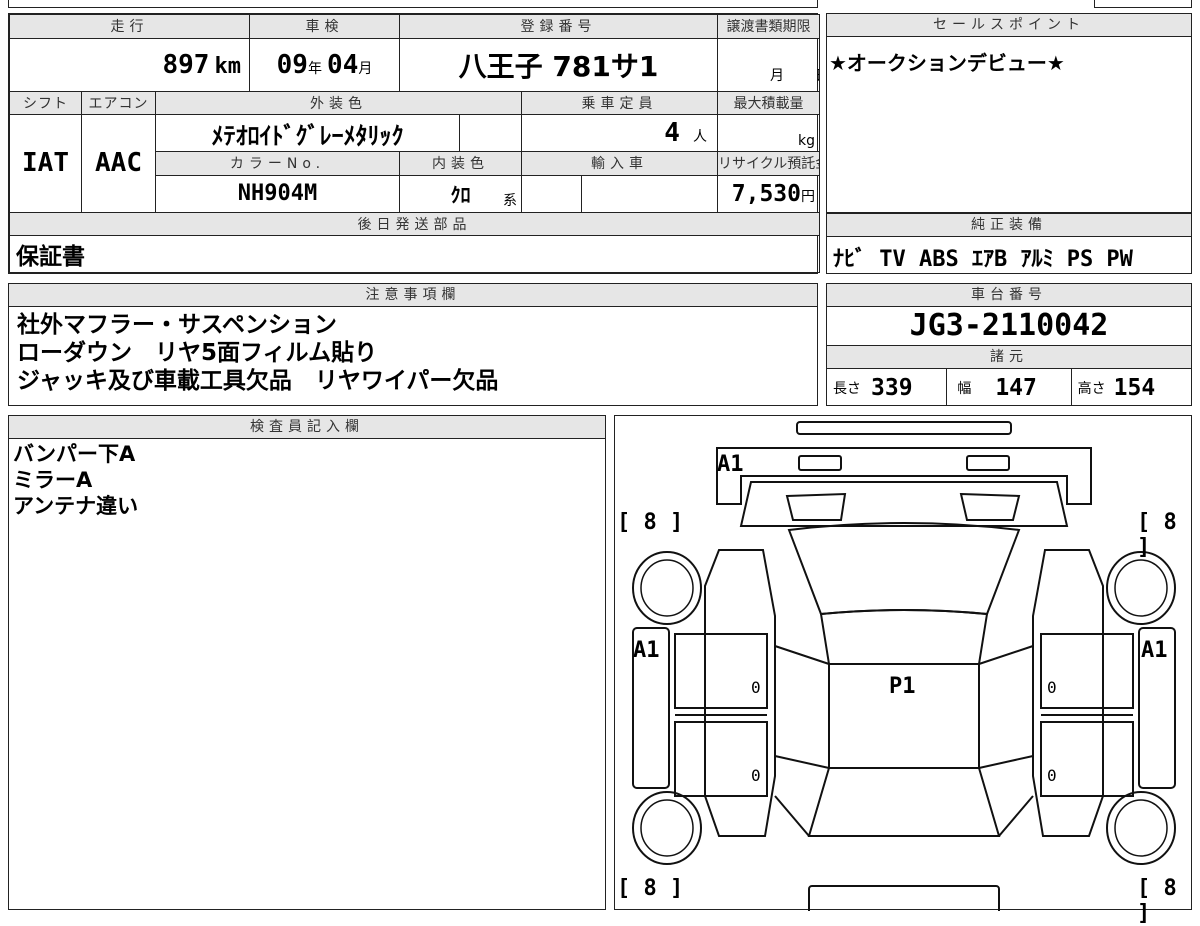 This screenshot has height=926, width=1200. Describe the element at coordinates (988, 463) in the screenshot. I see `headlight-right` at that location.